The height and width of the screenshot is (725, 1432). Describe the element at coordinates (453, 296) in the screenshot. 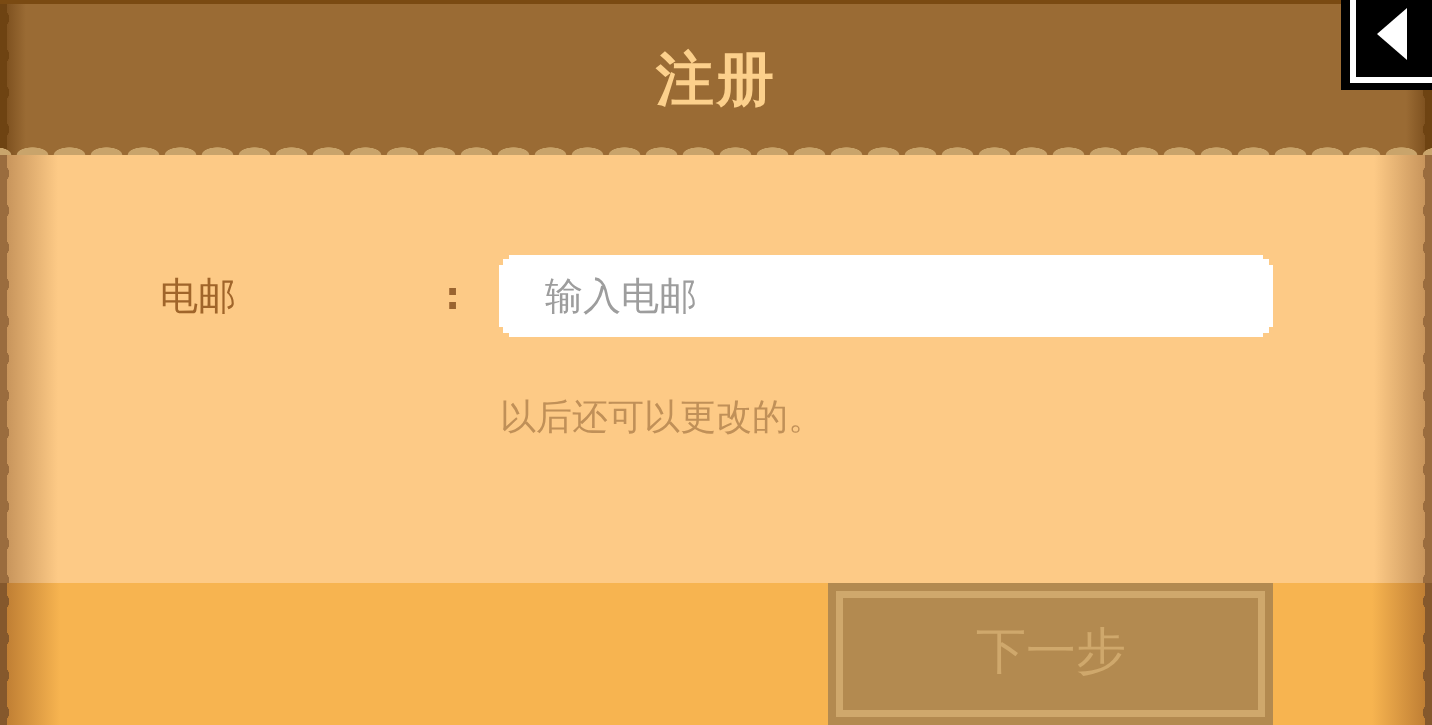

I see `label-colon: :` at that location.